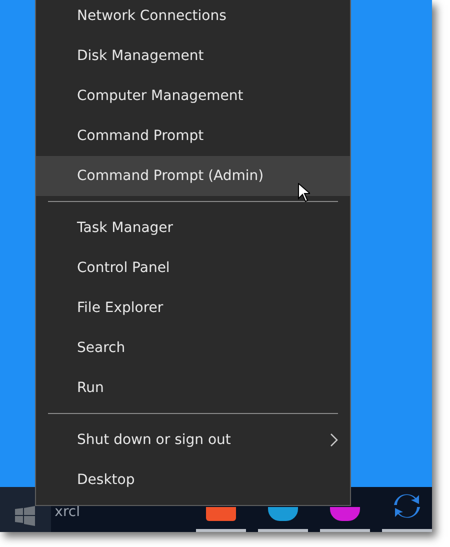 This screenshot has height=547, width=450. I want to click on menu-item: Control Panel, so click(193, 268).